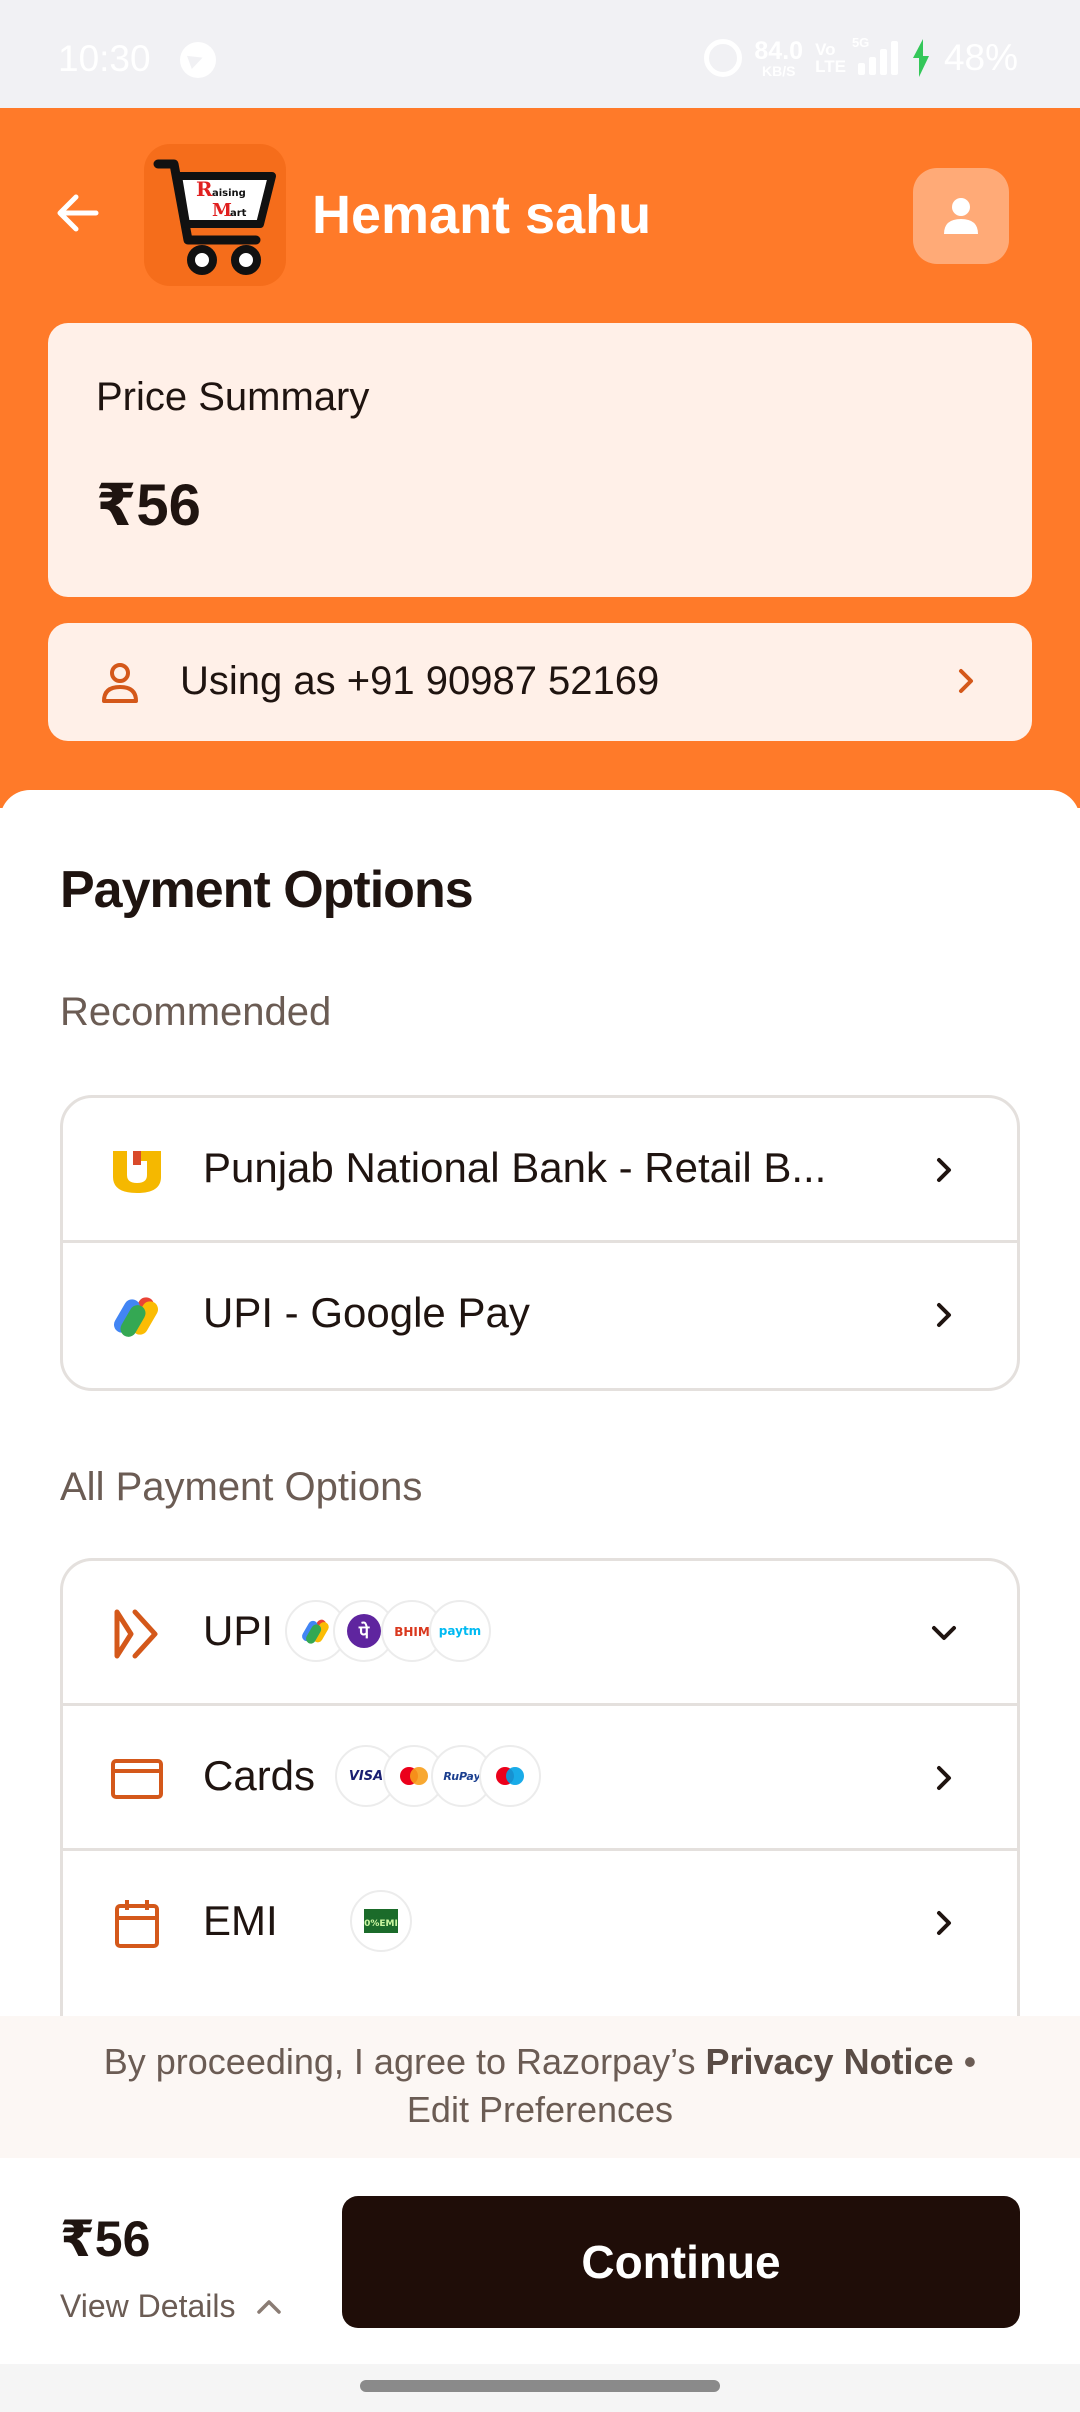  What do you see at coordinates (779, 70) in the screenshot?
I see `network-speed-unit: KB/S` at bounding box center [779, 70].